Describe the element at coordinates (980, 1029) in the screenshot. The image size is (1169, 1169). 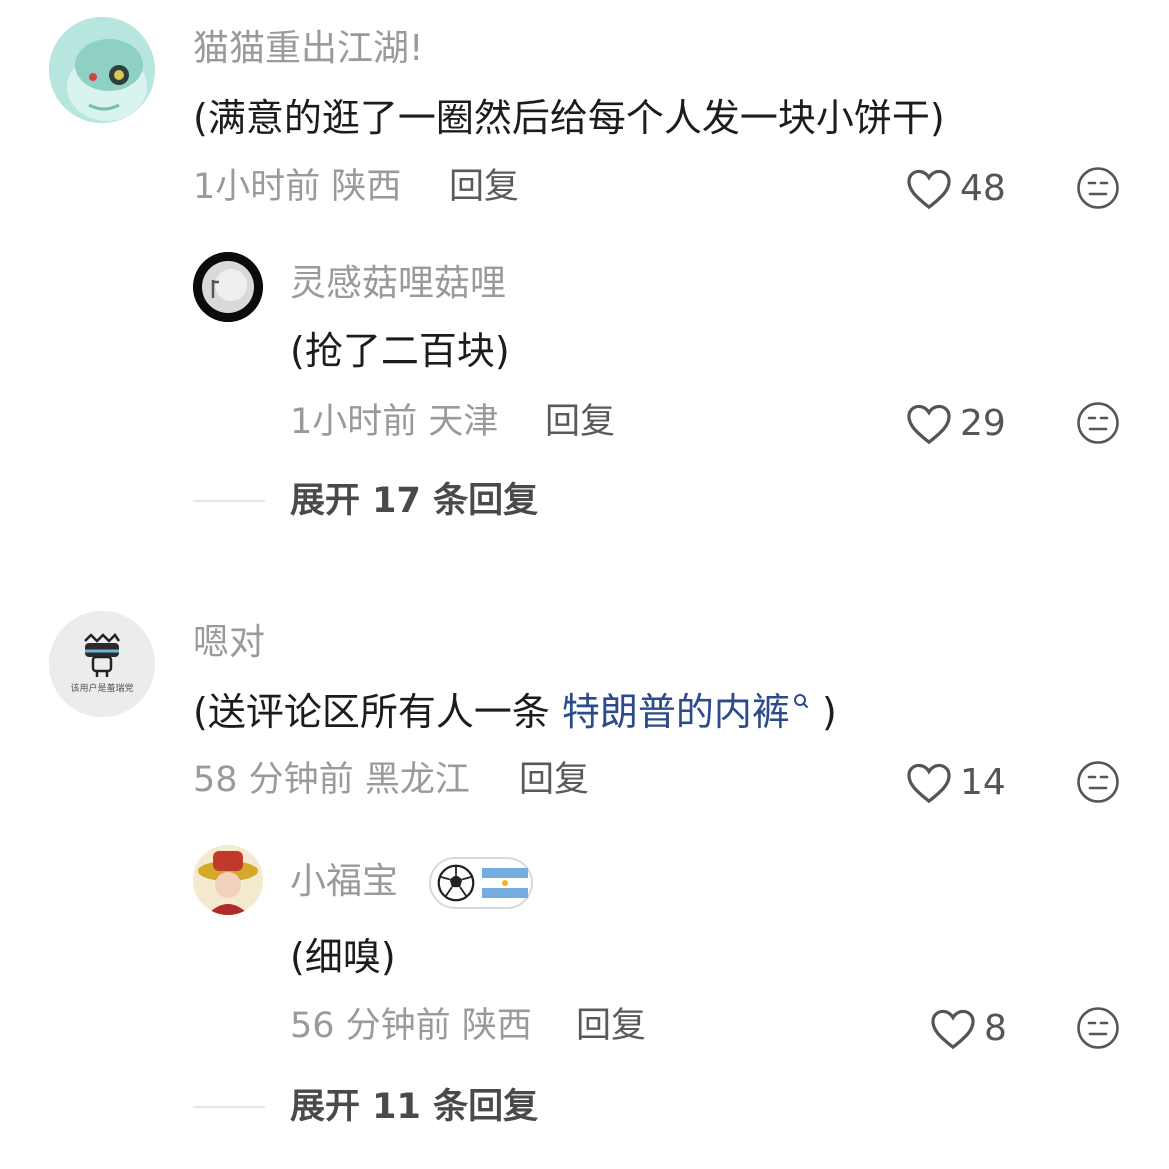
I see `like-button: 8` at that location.